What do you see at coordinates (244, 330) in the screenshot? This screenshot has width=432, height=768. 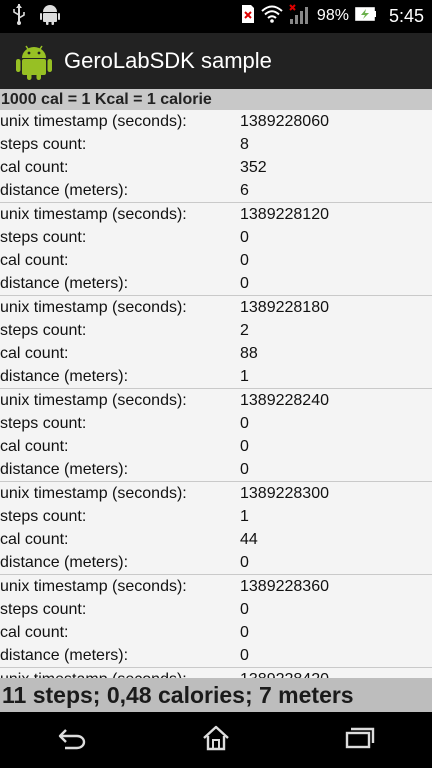 I see `steps-value: 2` at bounding box center [244, 330].